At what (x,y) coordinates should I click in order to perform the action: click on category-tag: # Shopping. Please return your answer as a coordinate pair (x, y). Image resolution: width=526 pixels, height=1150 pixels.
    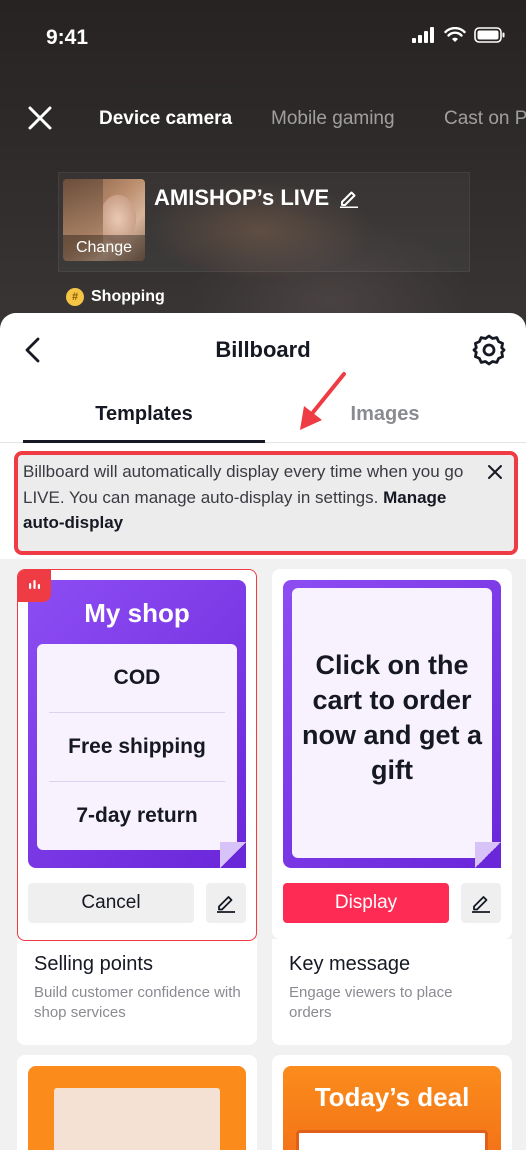
    Looking at the image, I should click on (115, 297).